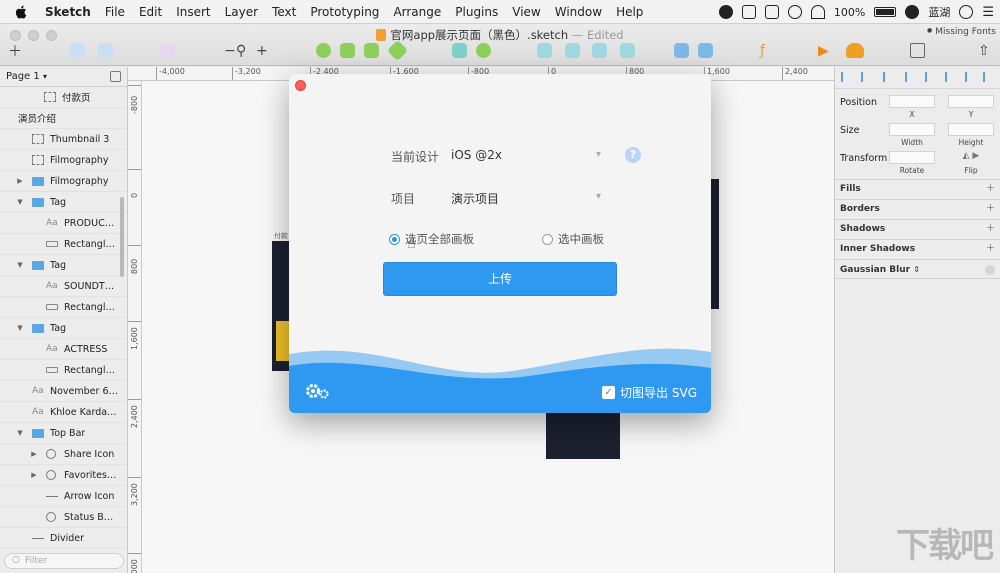 This screenshot has width=1000, height=573. Describe the element at coordinates (912, 101) in the screenshot. I see `x-input` at that location.